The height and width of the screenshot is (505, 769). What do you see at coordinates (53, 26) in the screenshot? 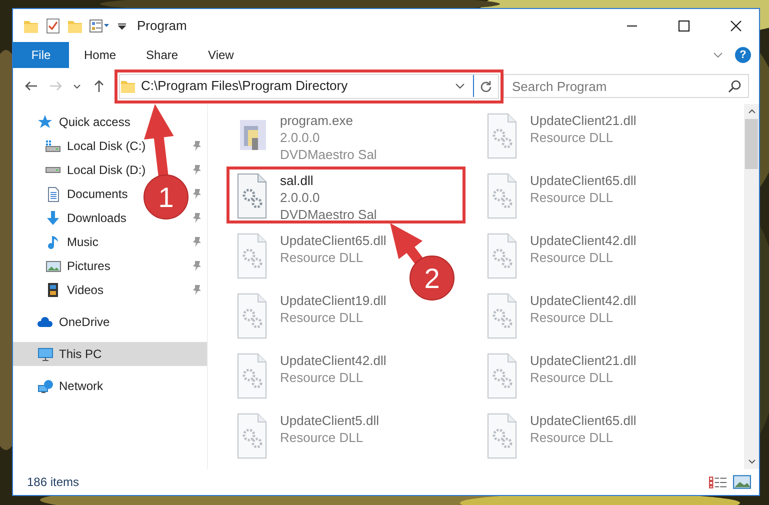
I see `checklist-icon` at bounding box center [53, 26].